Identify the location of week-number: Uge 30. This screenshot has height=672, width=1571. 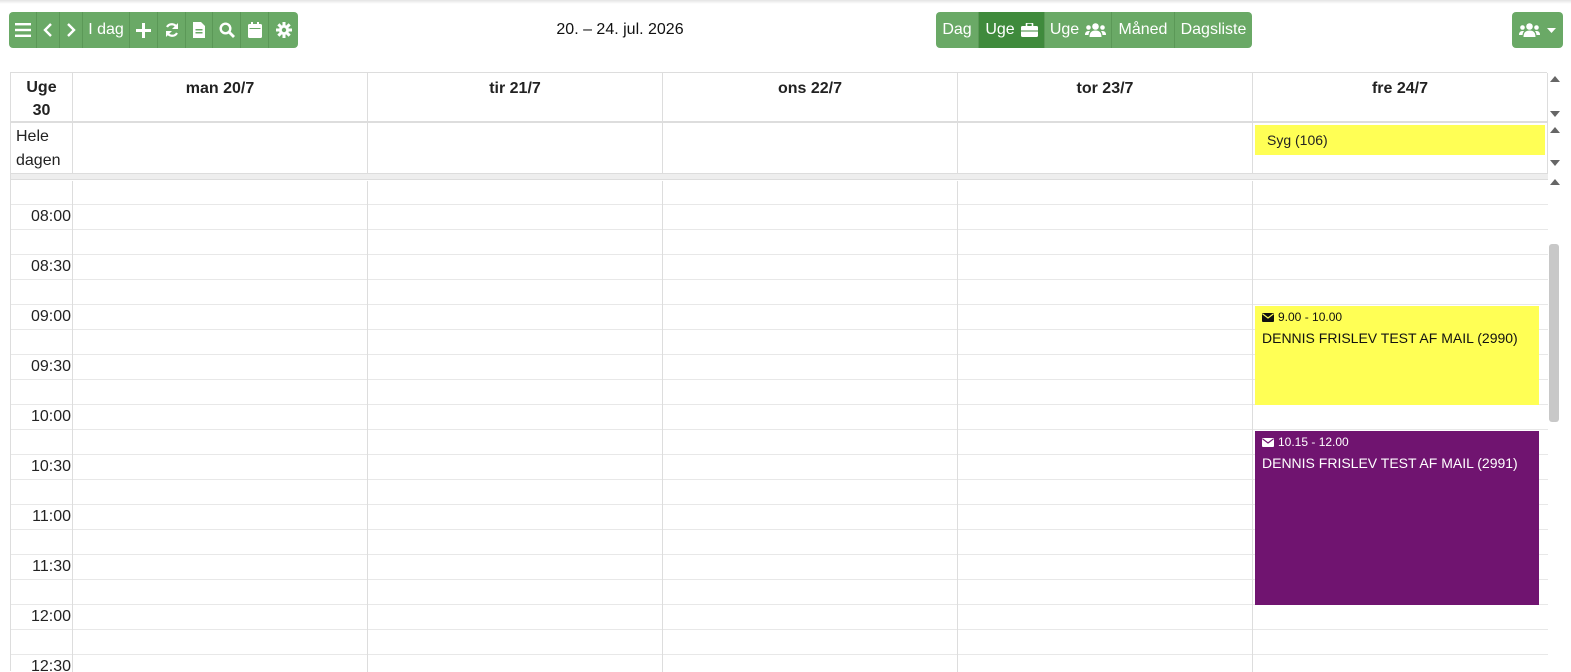
(42, 98).